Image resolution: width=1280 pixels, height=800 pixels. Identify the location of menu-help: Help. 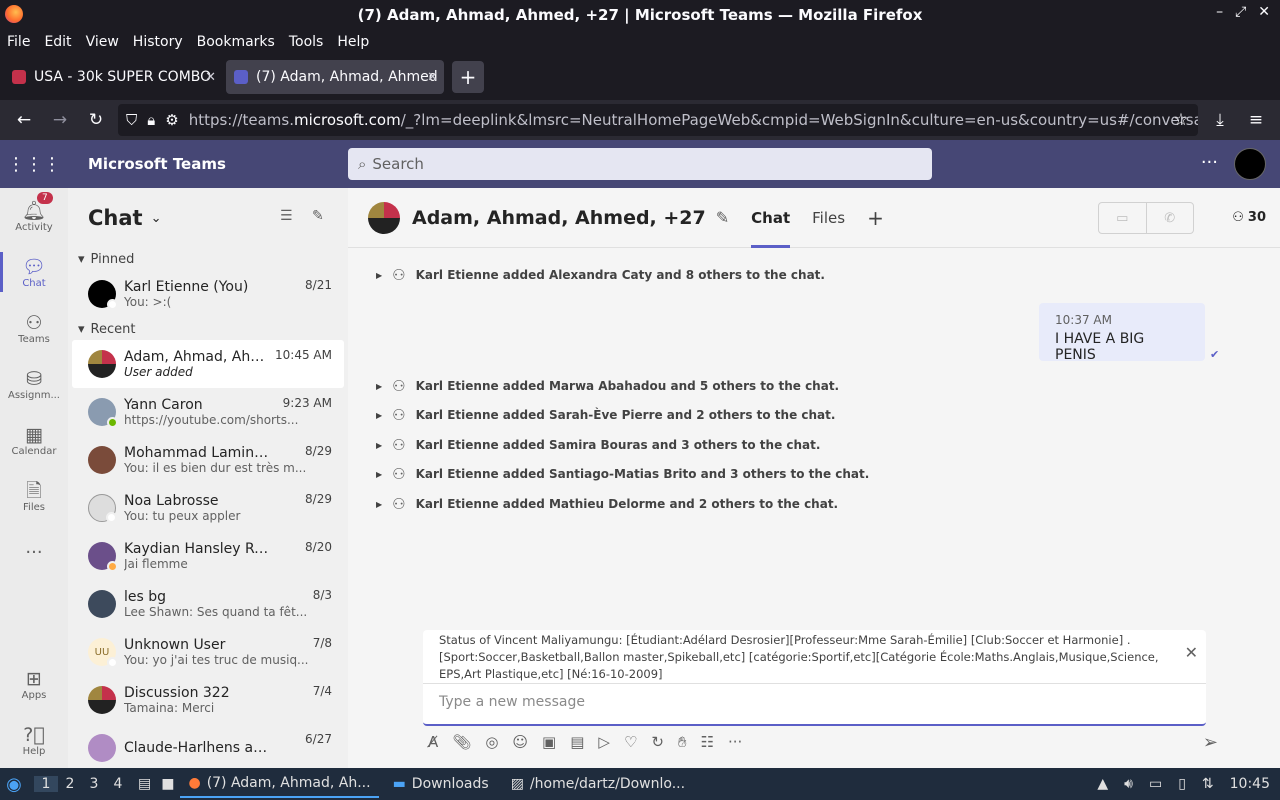
(353, 42).